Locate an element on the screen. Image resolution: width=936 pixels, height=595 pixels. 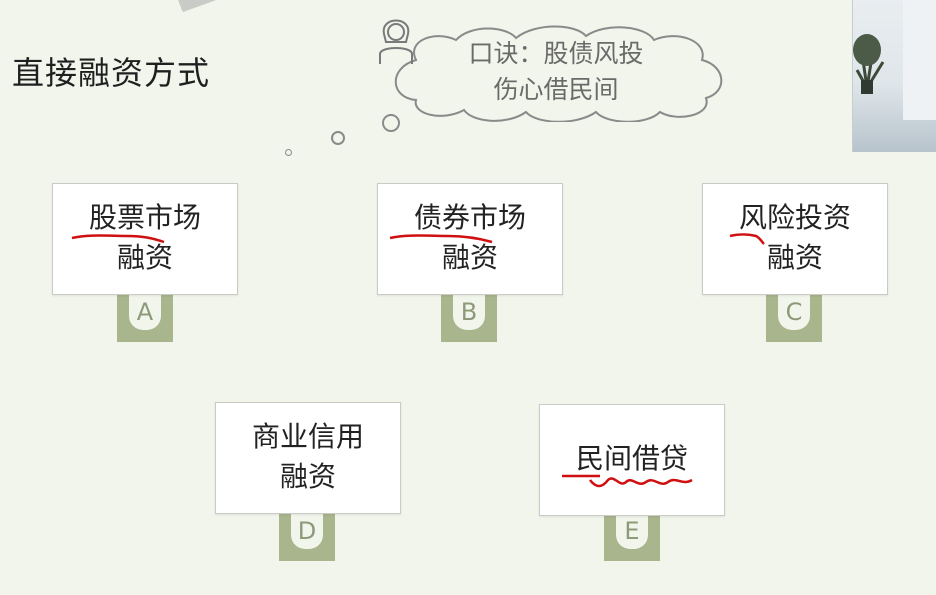
tab-a: A is located at coordinates (145, 317).